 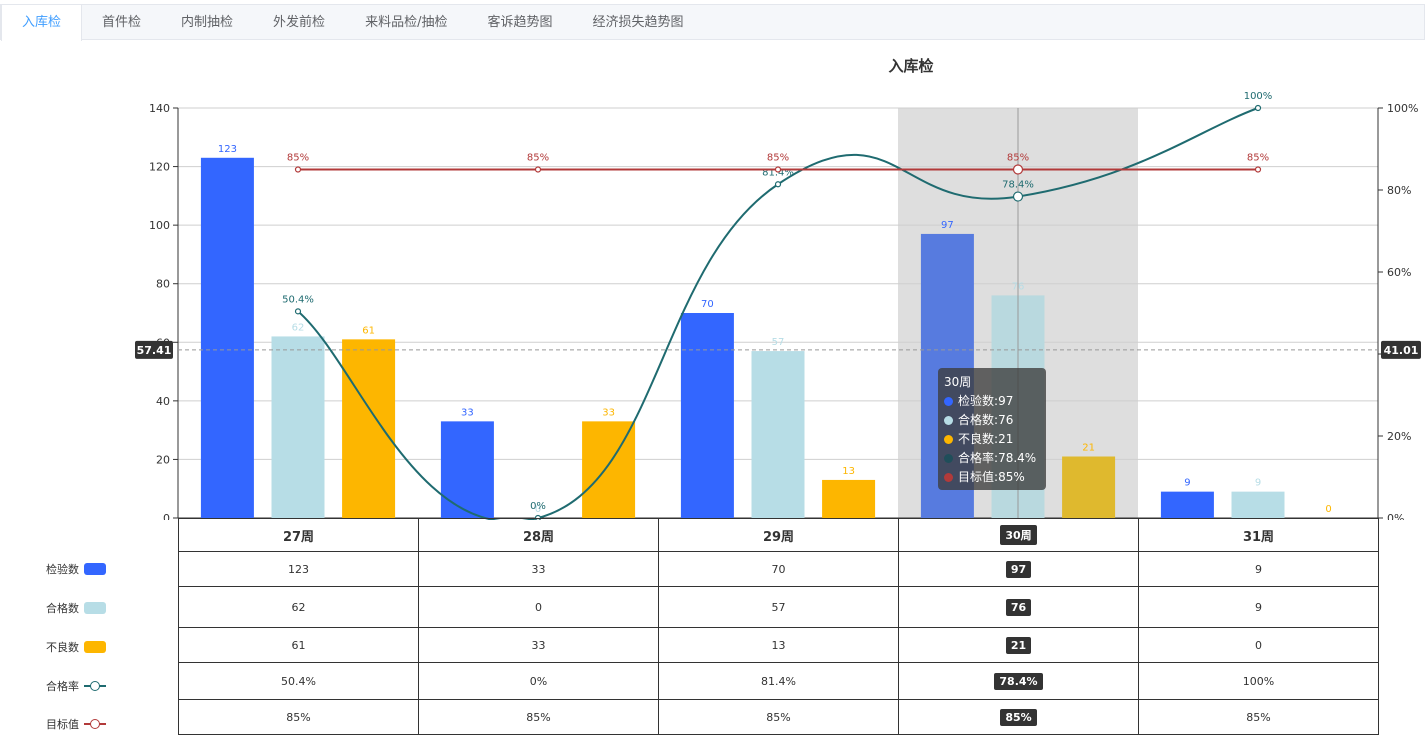 What do you see at coordinates (207, 22) in the screenshot?
I see `tab-2: 内制抽检` at bounding box center [207, 22].